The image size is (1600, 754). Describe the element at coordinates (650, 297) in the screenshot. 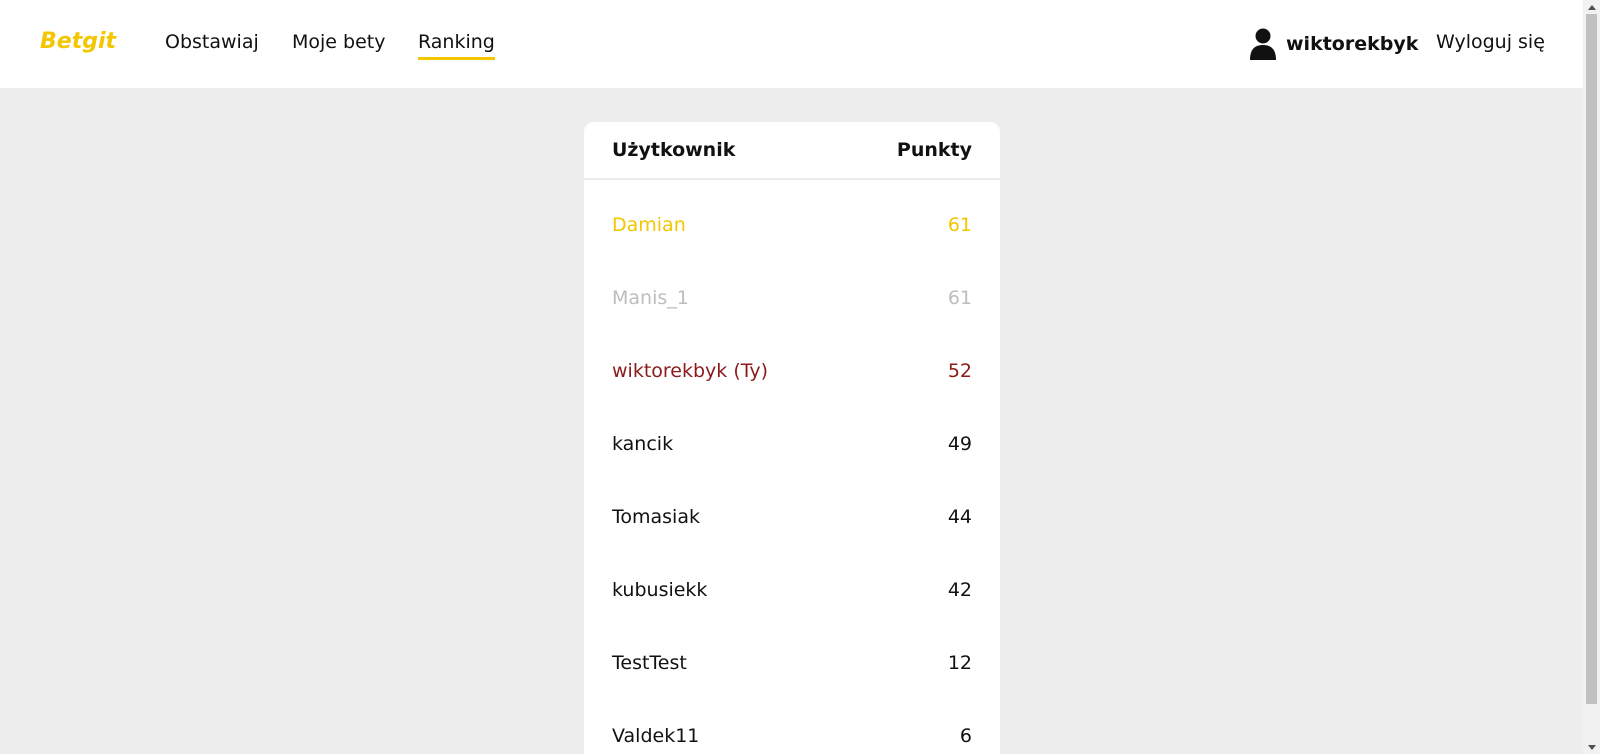

I see `row-user: Manis_1` at that location.